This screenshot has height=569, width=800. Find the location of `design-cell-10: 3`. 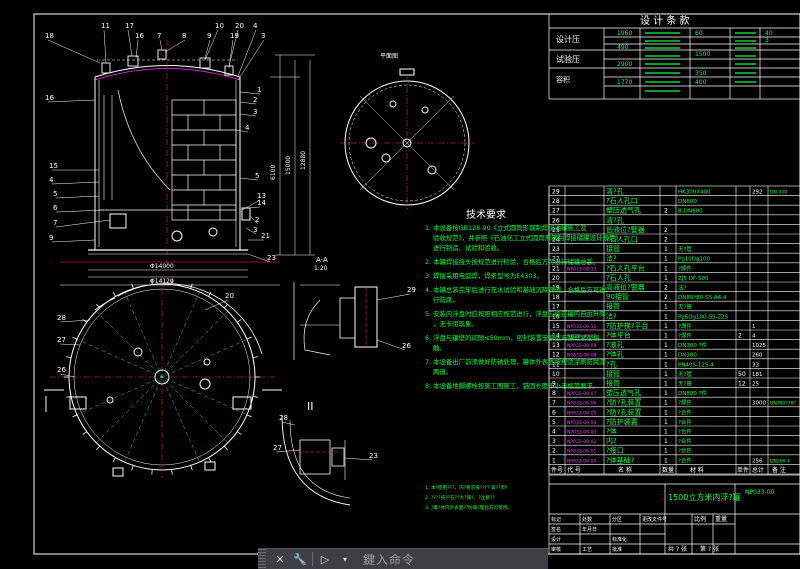

design-cell-10: 3 is located at coordinates (767, 40).